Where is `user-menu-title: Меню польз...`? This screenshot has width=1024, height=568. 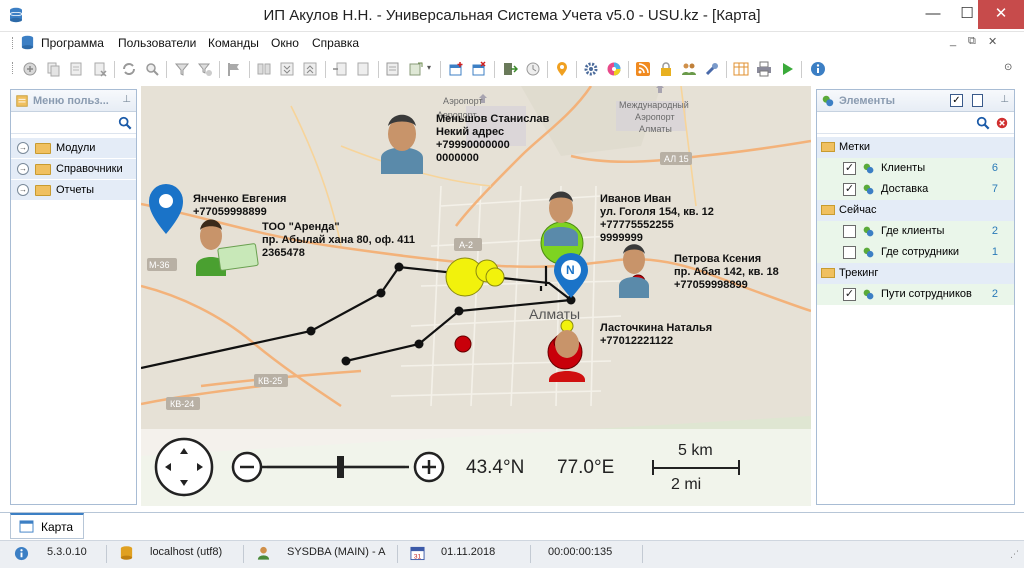 user-menu-title: Меню польз... is located at coordinates (71, 101).